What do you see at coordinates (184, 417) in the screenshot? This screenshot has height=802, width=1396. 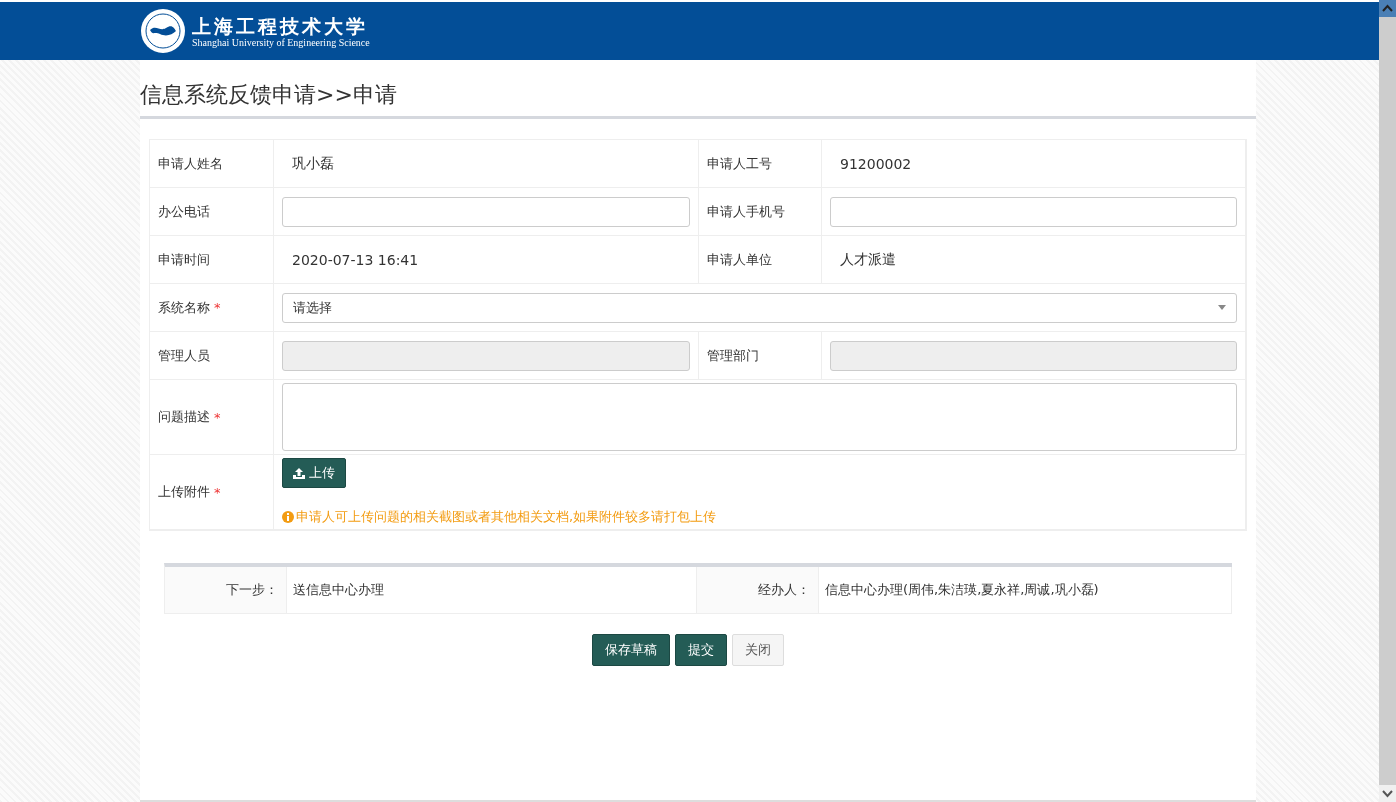 I see `field-label: 问题描述` at bounding box center [184, 417].